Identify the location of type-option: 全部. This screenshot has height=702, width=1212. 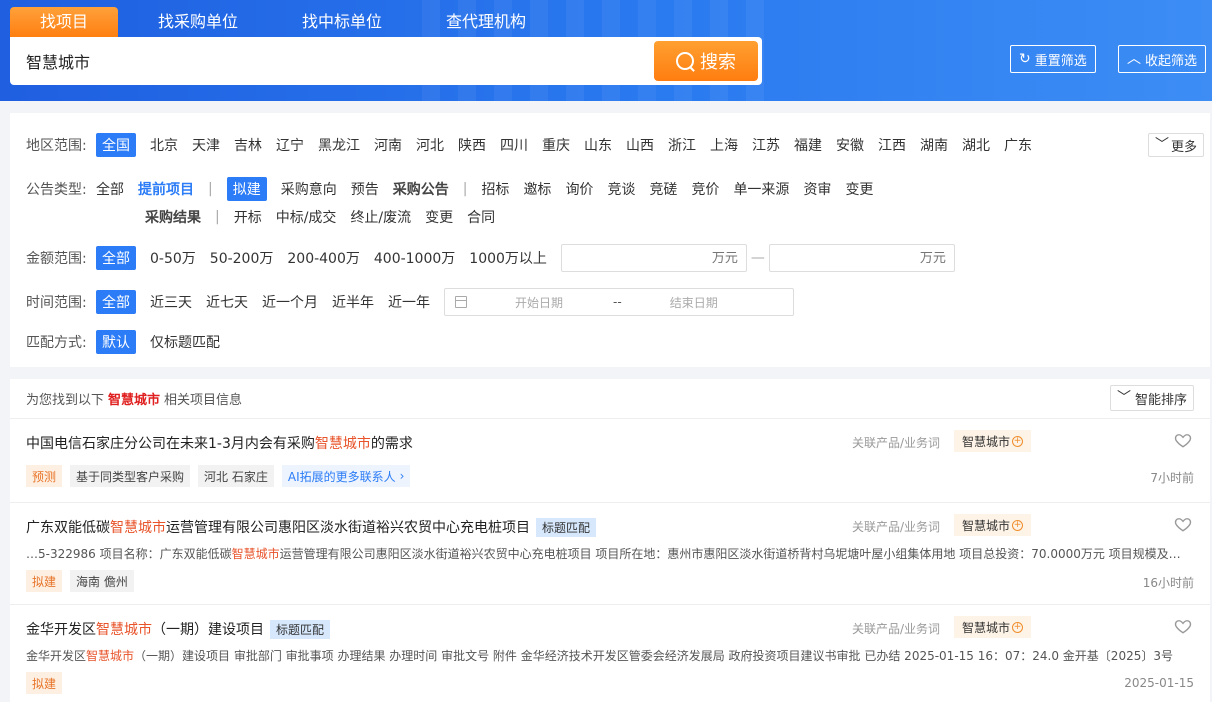
(110, 189).